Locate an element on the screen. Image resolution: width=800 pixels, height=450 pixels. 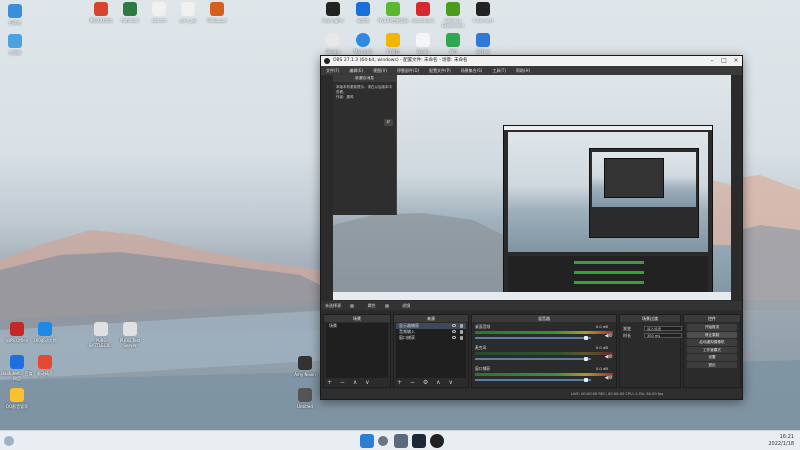
scenes-list: 场景 is located at coordinates (357, 350).